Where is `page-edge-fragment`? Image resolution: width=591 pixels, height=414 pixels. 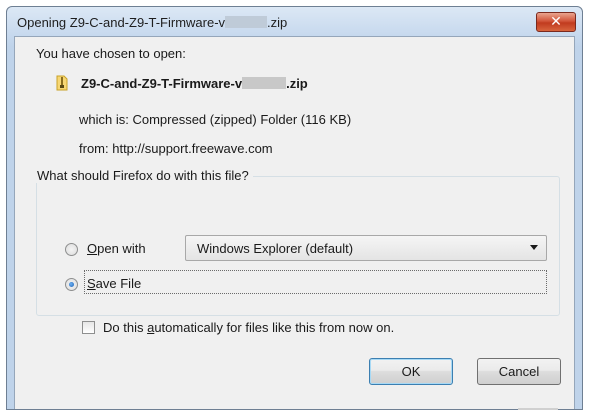
page-edge-fragment is located at coordinates (538, 409).